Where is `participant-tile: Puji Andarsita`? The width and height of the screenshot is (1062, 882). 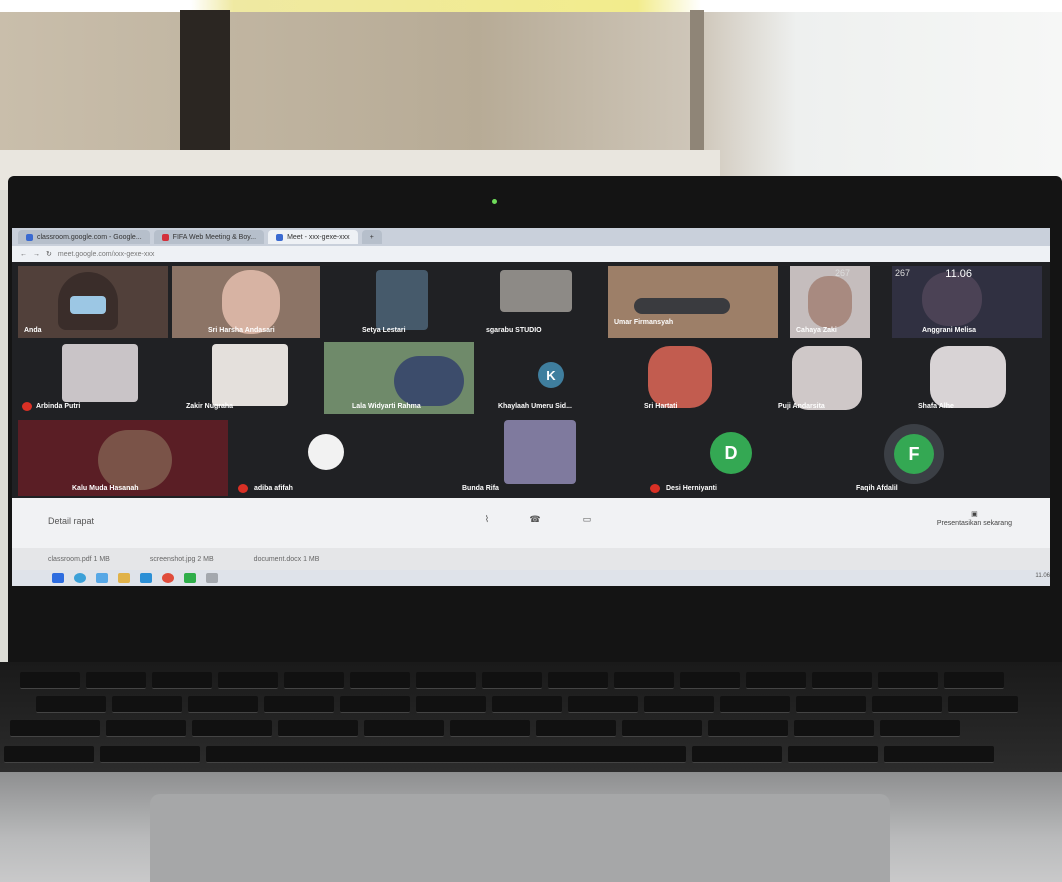 participant-tile: Puji Andarsita is located at coordinates (832, 378).